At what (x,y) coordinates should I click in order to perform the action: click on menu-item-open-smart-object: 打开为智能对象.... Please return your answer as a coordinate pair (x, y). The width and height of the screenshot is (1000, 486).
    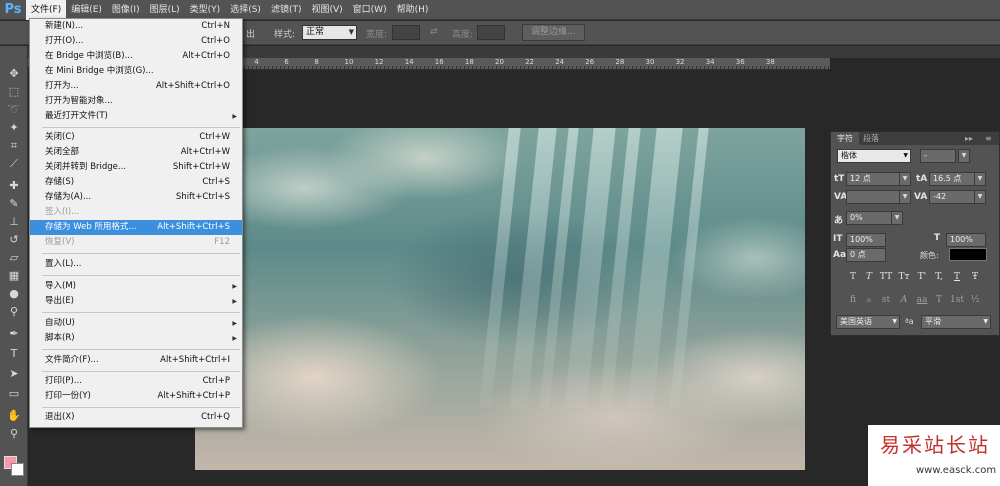
    Looking at the image, I should click on (136, 101).